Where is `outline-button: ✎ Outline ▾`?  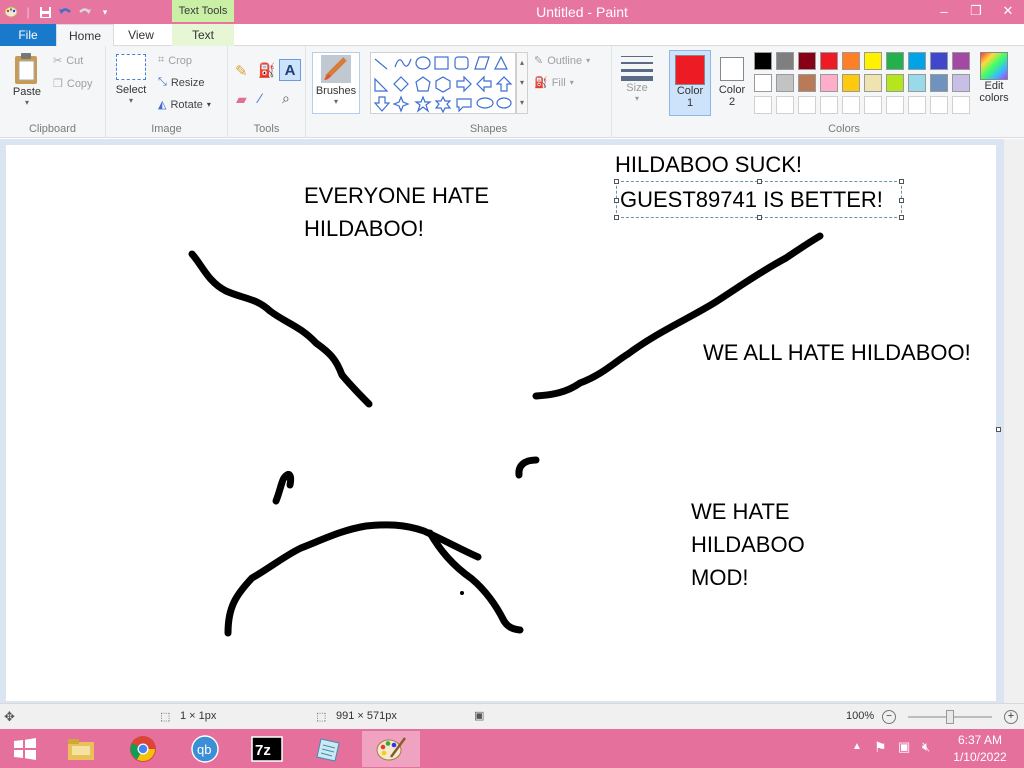 outline-button: ✎ Outline ▾ is located at coordinates (562, 61).